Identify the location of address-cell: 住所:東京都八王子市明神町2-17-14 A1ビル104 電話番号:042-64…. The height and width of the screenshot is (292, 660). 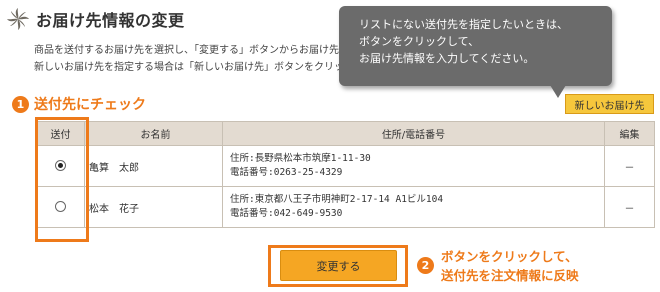
(413, 207).